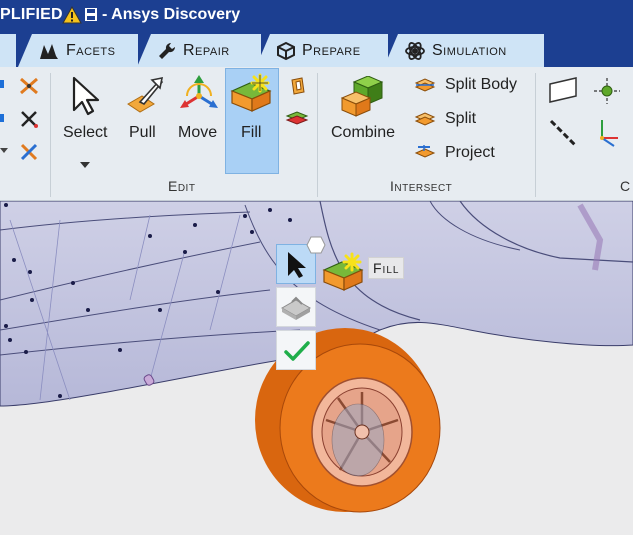 The width and height of the screenshot is (633, 535). Describe the element at coordinates (343, 271) in the screenshot. I see `fill-tool-icon` at that location.